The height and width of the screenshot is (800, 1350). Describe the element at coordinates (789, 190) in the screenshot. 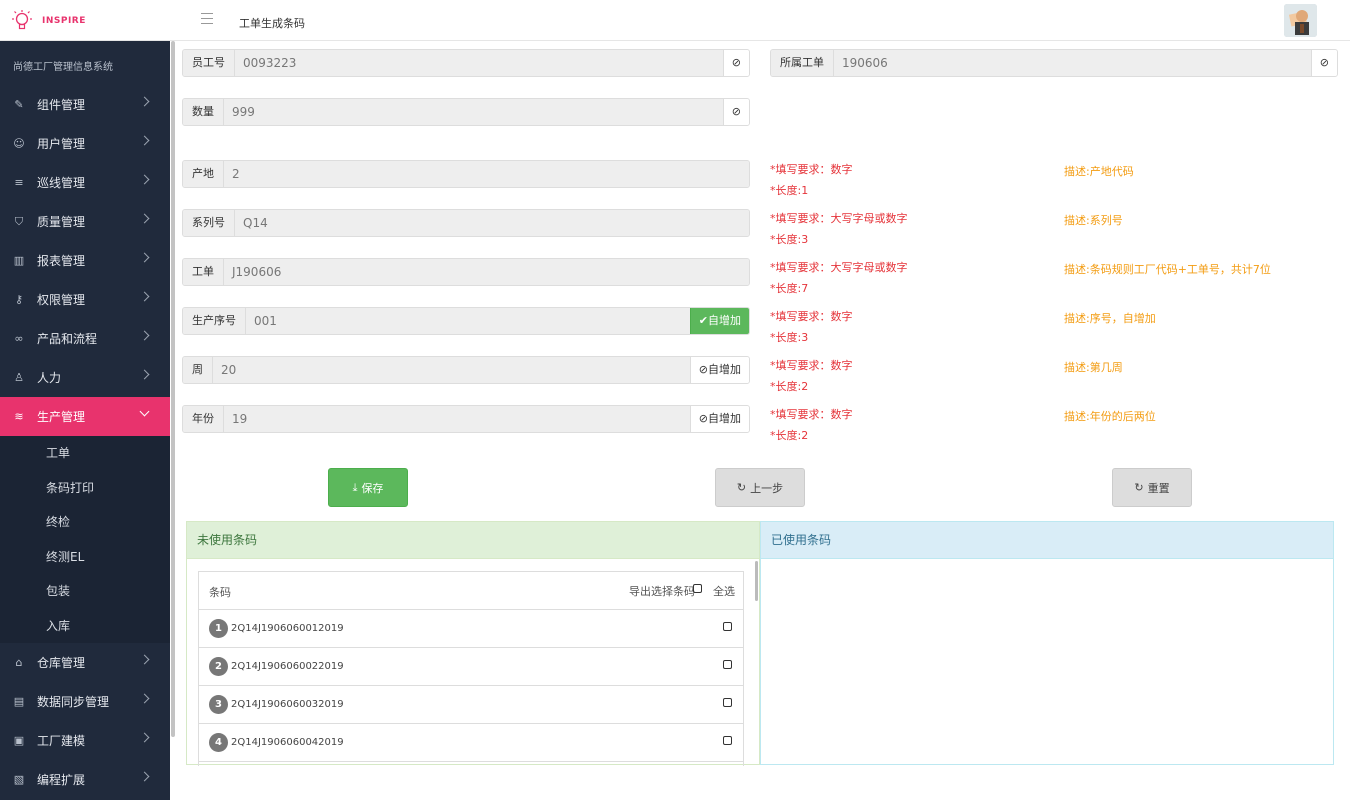

I see `origin-len-text: *长度:1` at that location.